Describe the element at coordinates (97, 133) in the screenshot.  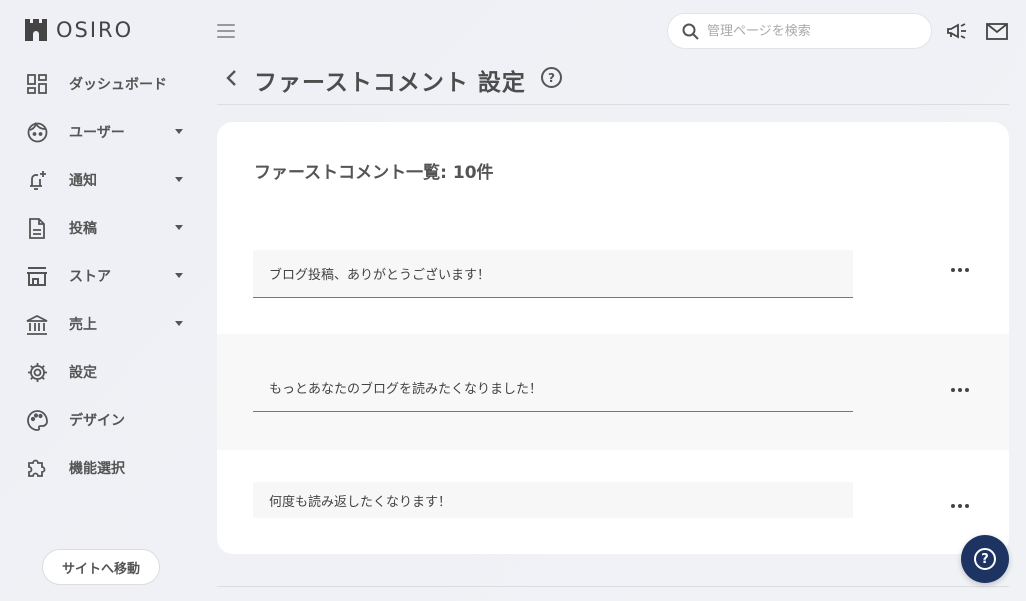
I see `sidebar-item-label: ユーザー` at that location.